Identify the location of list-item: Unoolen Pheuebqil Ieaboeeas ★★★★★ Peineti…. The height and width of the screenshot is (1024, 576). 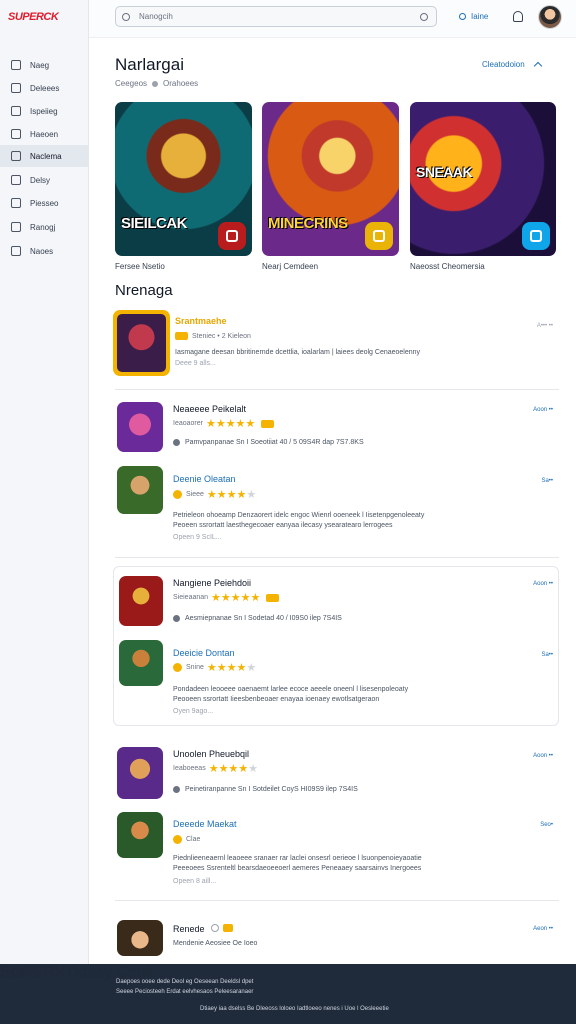
(336, 774).